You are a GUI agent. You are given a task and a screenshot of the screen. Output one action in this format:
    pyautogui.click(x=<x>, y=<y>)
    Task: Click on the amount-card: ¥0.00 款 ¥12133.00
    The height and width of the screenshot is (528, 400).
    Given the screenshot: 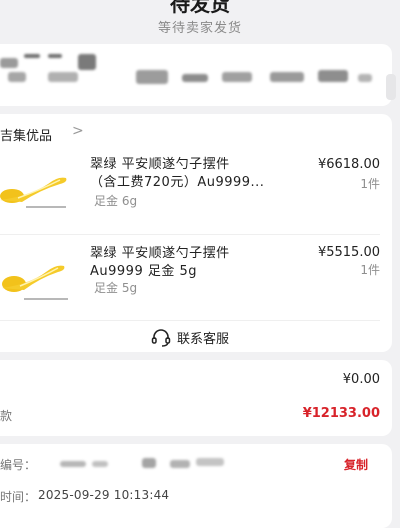 What is the action you would take?
    pyautogui.click(x=196, y=398)
    